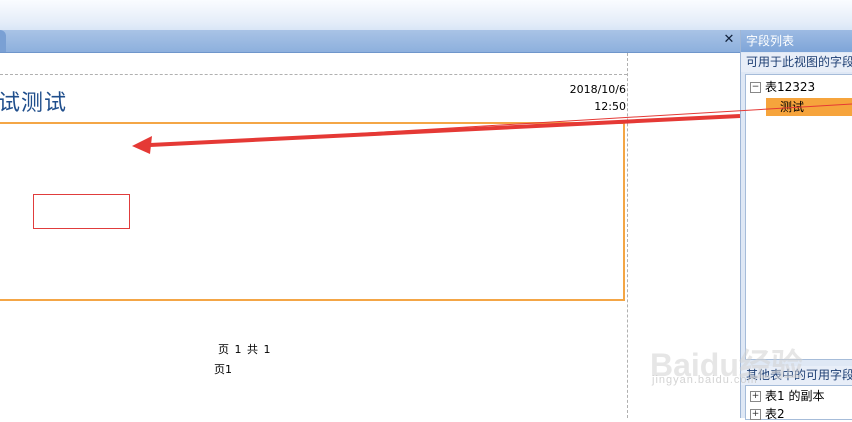  I want to click on tree-table-row: − 表12323, so click(782, 86).